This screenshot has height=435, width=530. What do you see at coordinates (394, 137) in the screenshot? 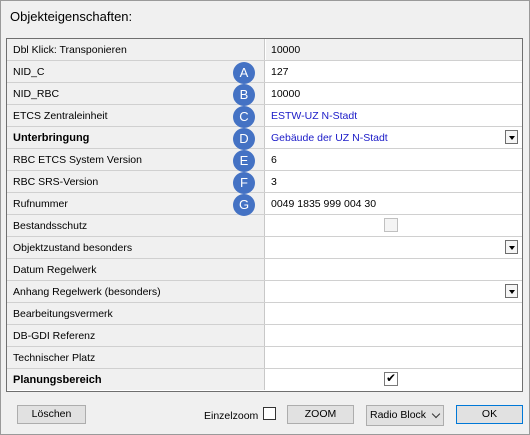
I see `unterbringung-select: Gebäude der UZ N-Stadt` at bounding box center [394, 137].